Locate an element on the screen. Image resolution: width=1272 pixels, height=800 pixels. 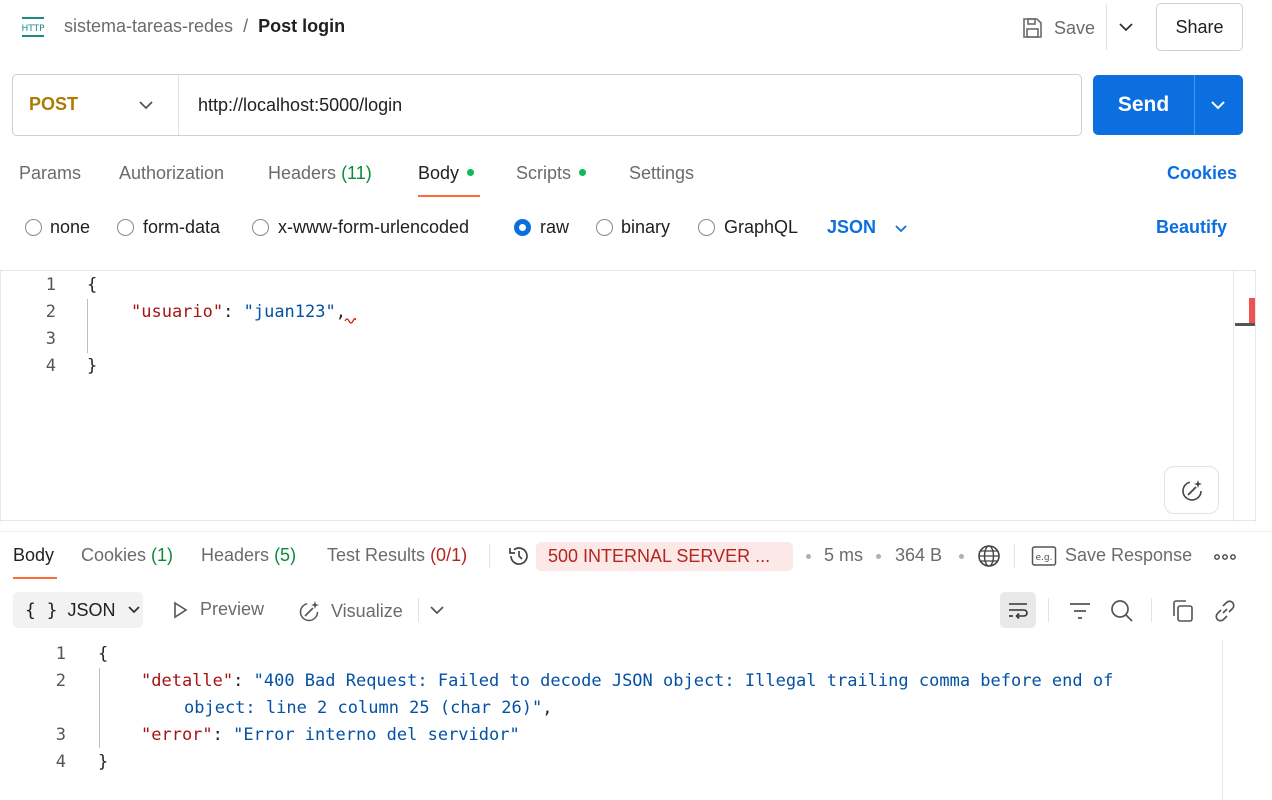
code-line: "error": "Error interno del servidor" is located at coordinates (330, 735).